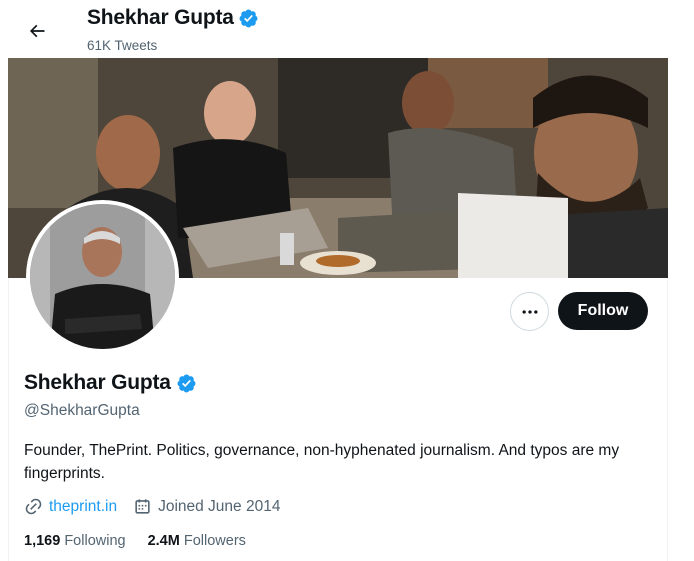 The image size is (694, 561). What do you see at coordinates (219, 506) in the screenshot?
I see `joined-date: Joined June 2014` at bounding box center [219, 506].